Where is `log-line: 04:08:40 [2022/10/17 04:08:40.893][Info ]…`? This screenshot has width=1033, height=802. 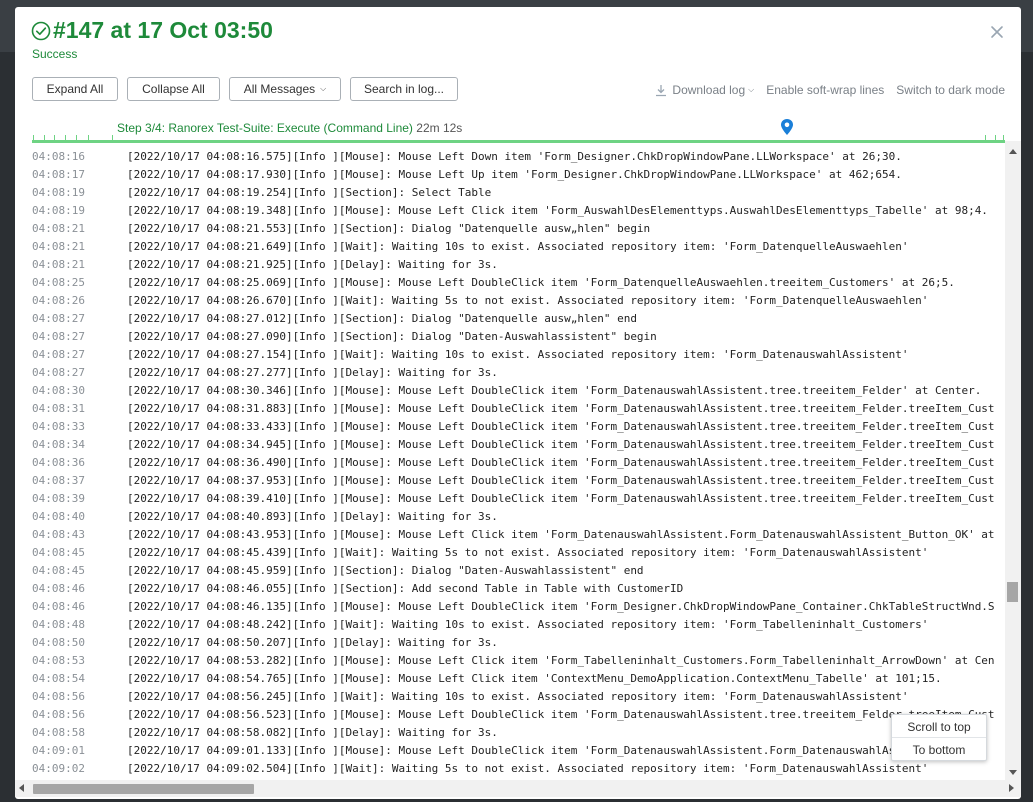
log-line: 04:08:40 [2022/10/17 04:08:40.893][Info ]… is located at coordinates (510, 517).